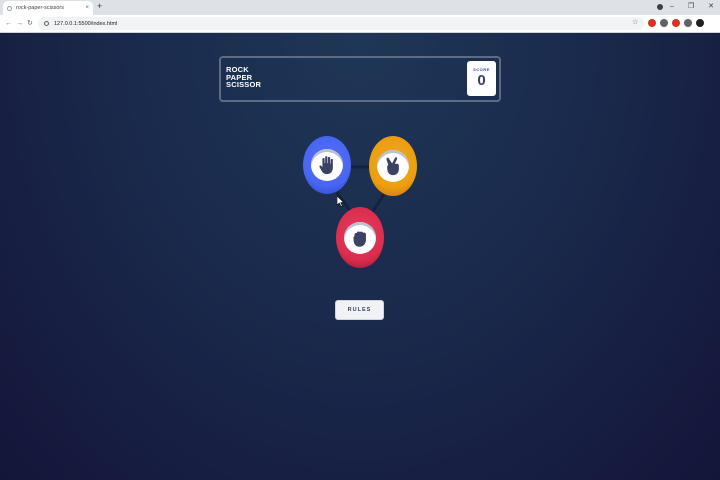  Describe the element at coordinates (635, 23) in the screenshot. I see `bookmark-star-icon: ☆` at that location.